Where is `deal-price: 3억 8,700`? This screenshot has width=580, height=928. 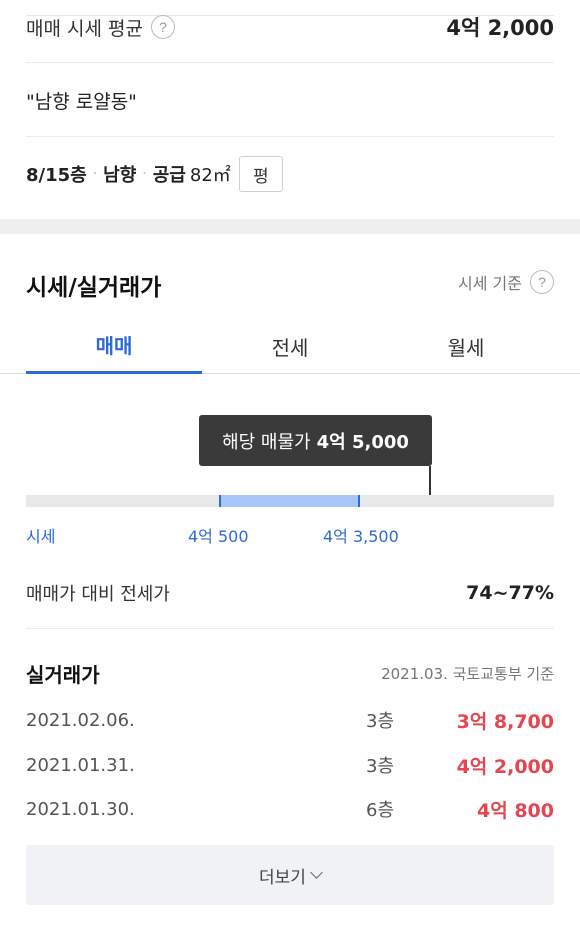 deal-price: 3억 8,700 is located at coordinates (505, 721).